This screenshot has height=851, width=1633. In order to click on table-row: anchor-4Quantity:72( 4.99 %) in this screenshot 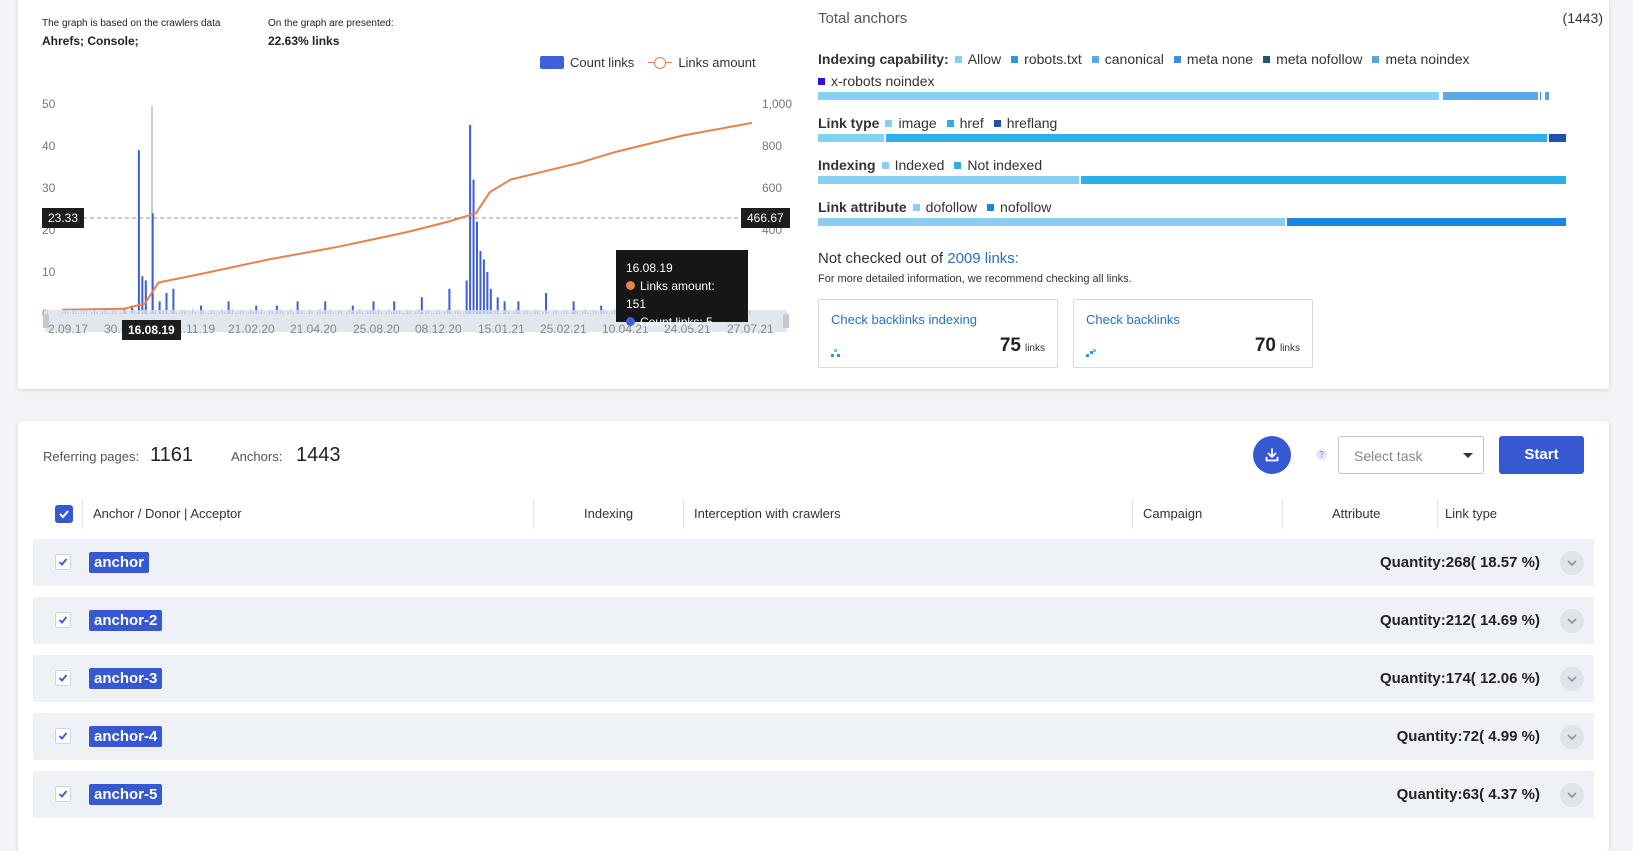, I will do `click(813, 736)`.